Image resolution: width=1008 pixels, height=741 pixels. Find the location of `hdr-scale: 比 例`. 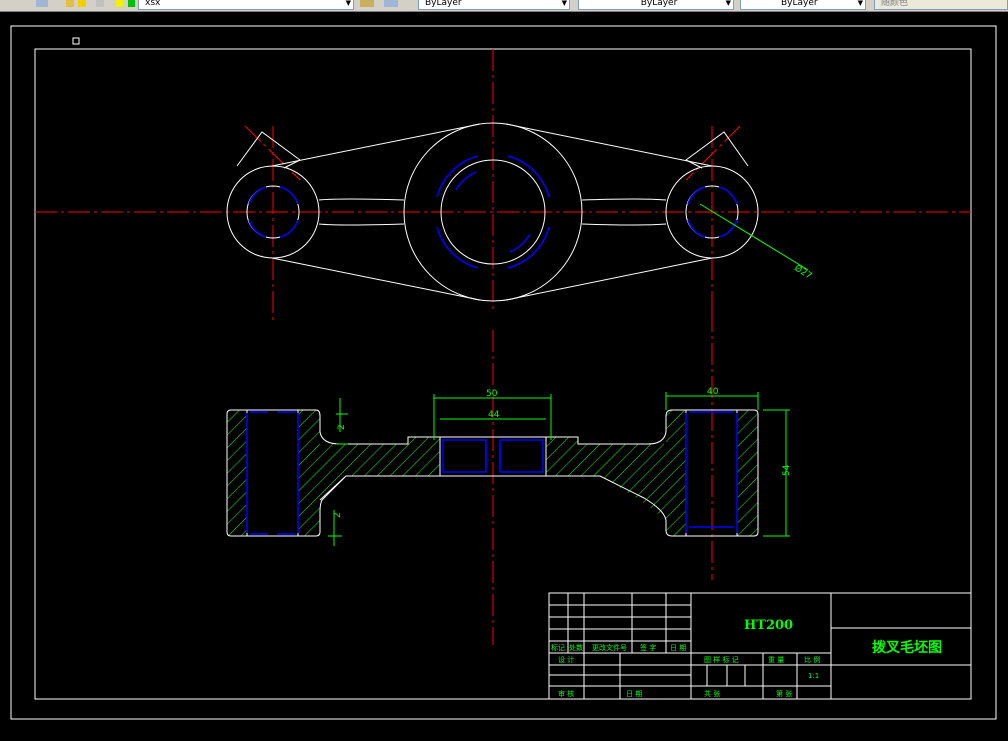

hdr-scale: 比 例 is located at coordinates (812, 659).